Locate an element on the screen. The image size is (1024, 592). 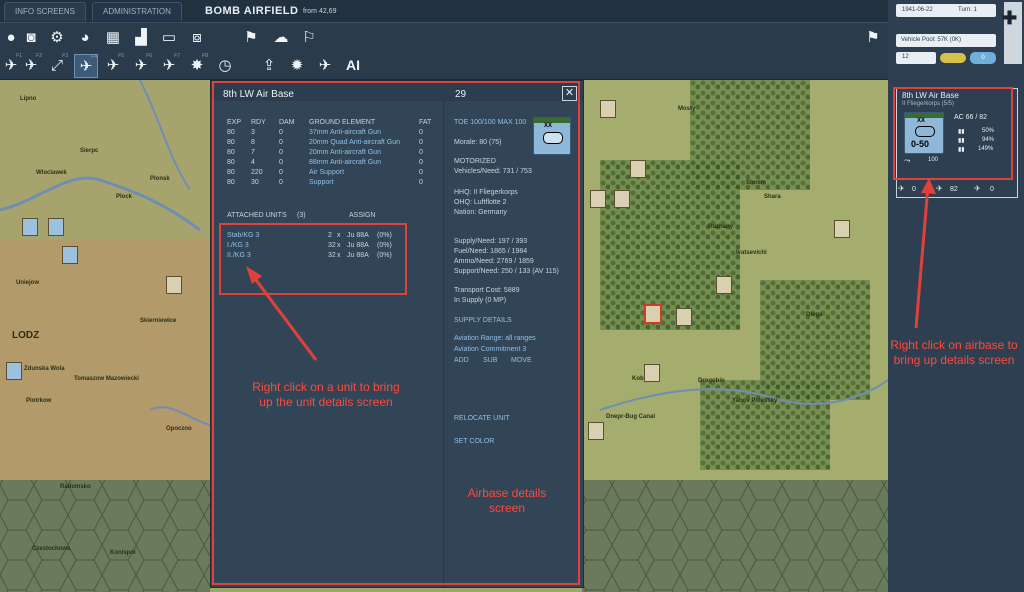
annotation-airbase-details: Airbase details screen is located at coordinates (507, 500).